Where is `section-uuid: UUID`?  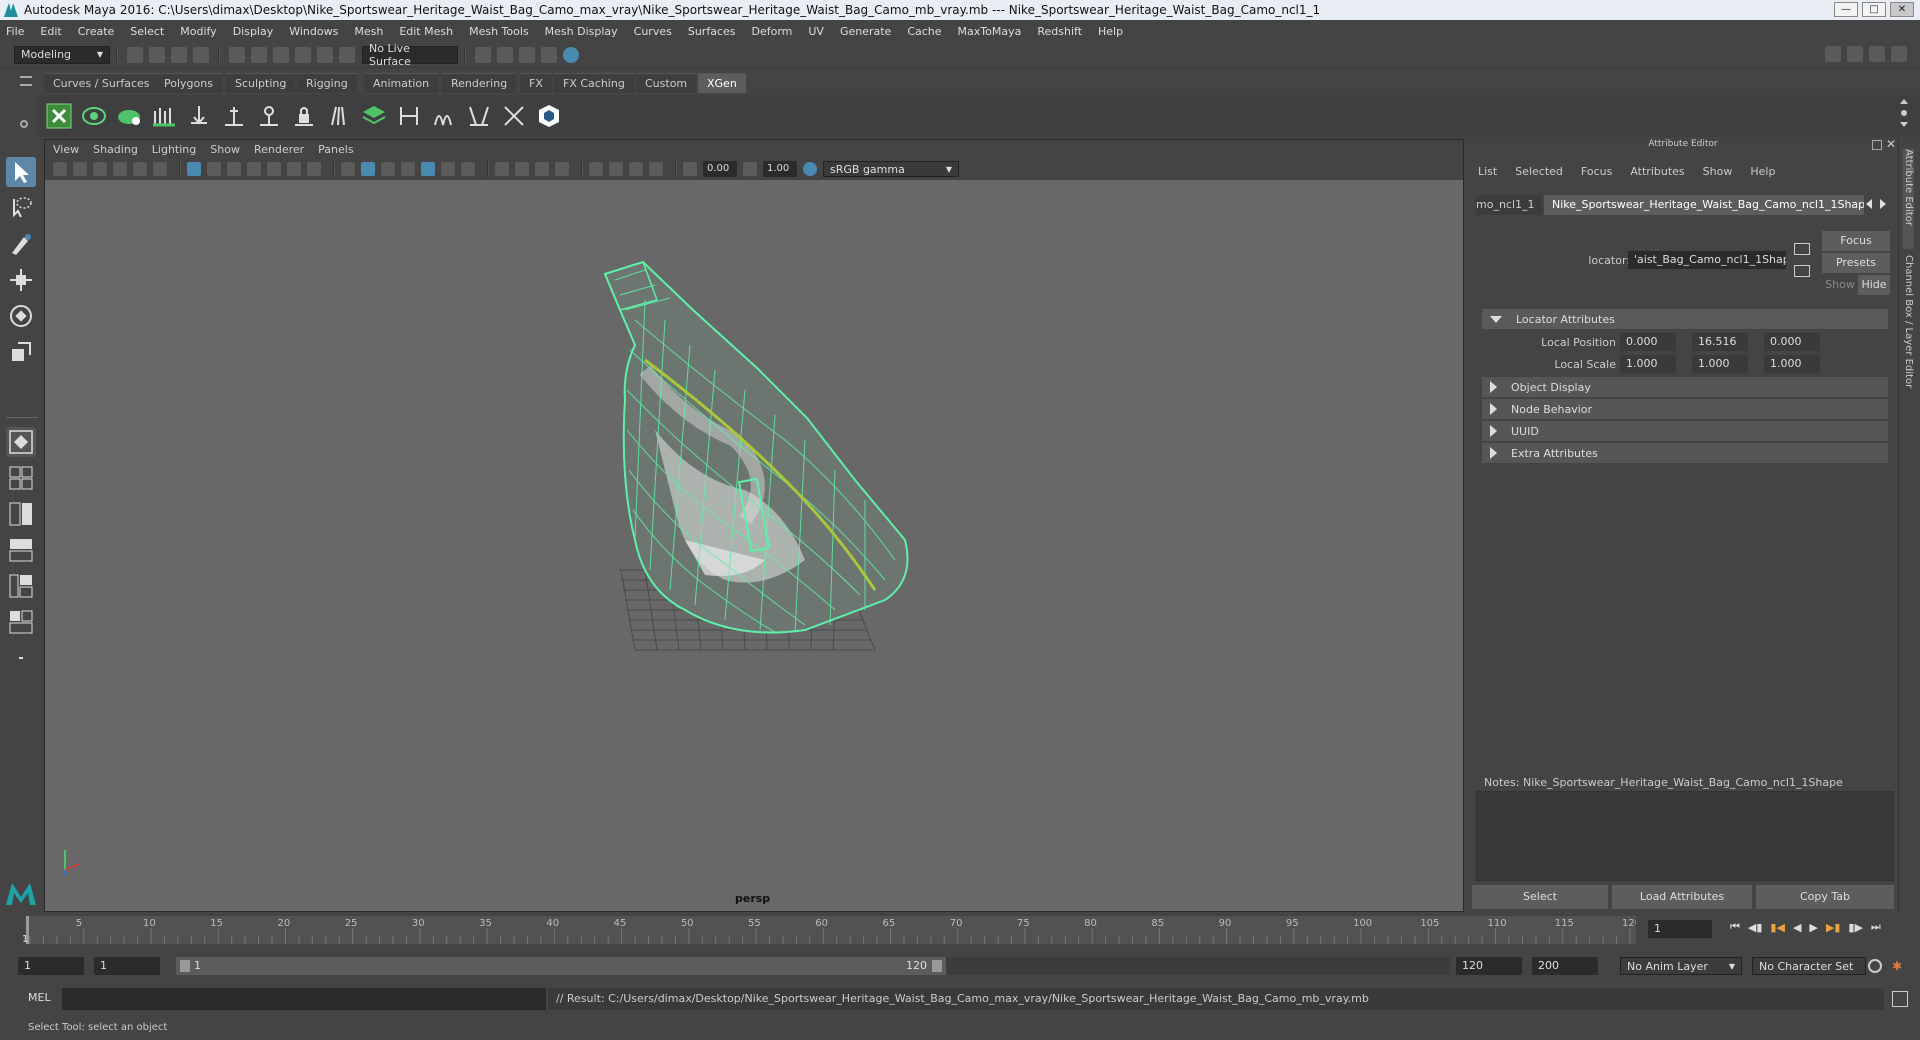 section-uuid: UUID is located at coordinates (1685, 431).